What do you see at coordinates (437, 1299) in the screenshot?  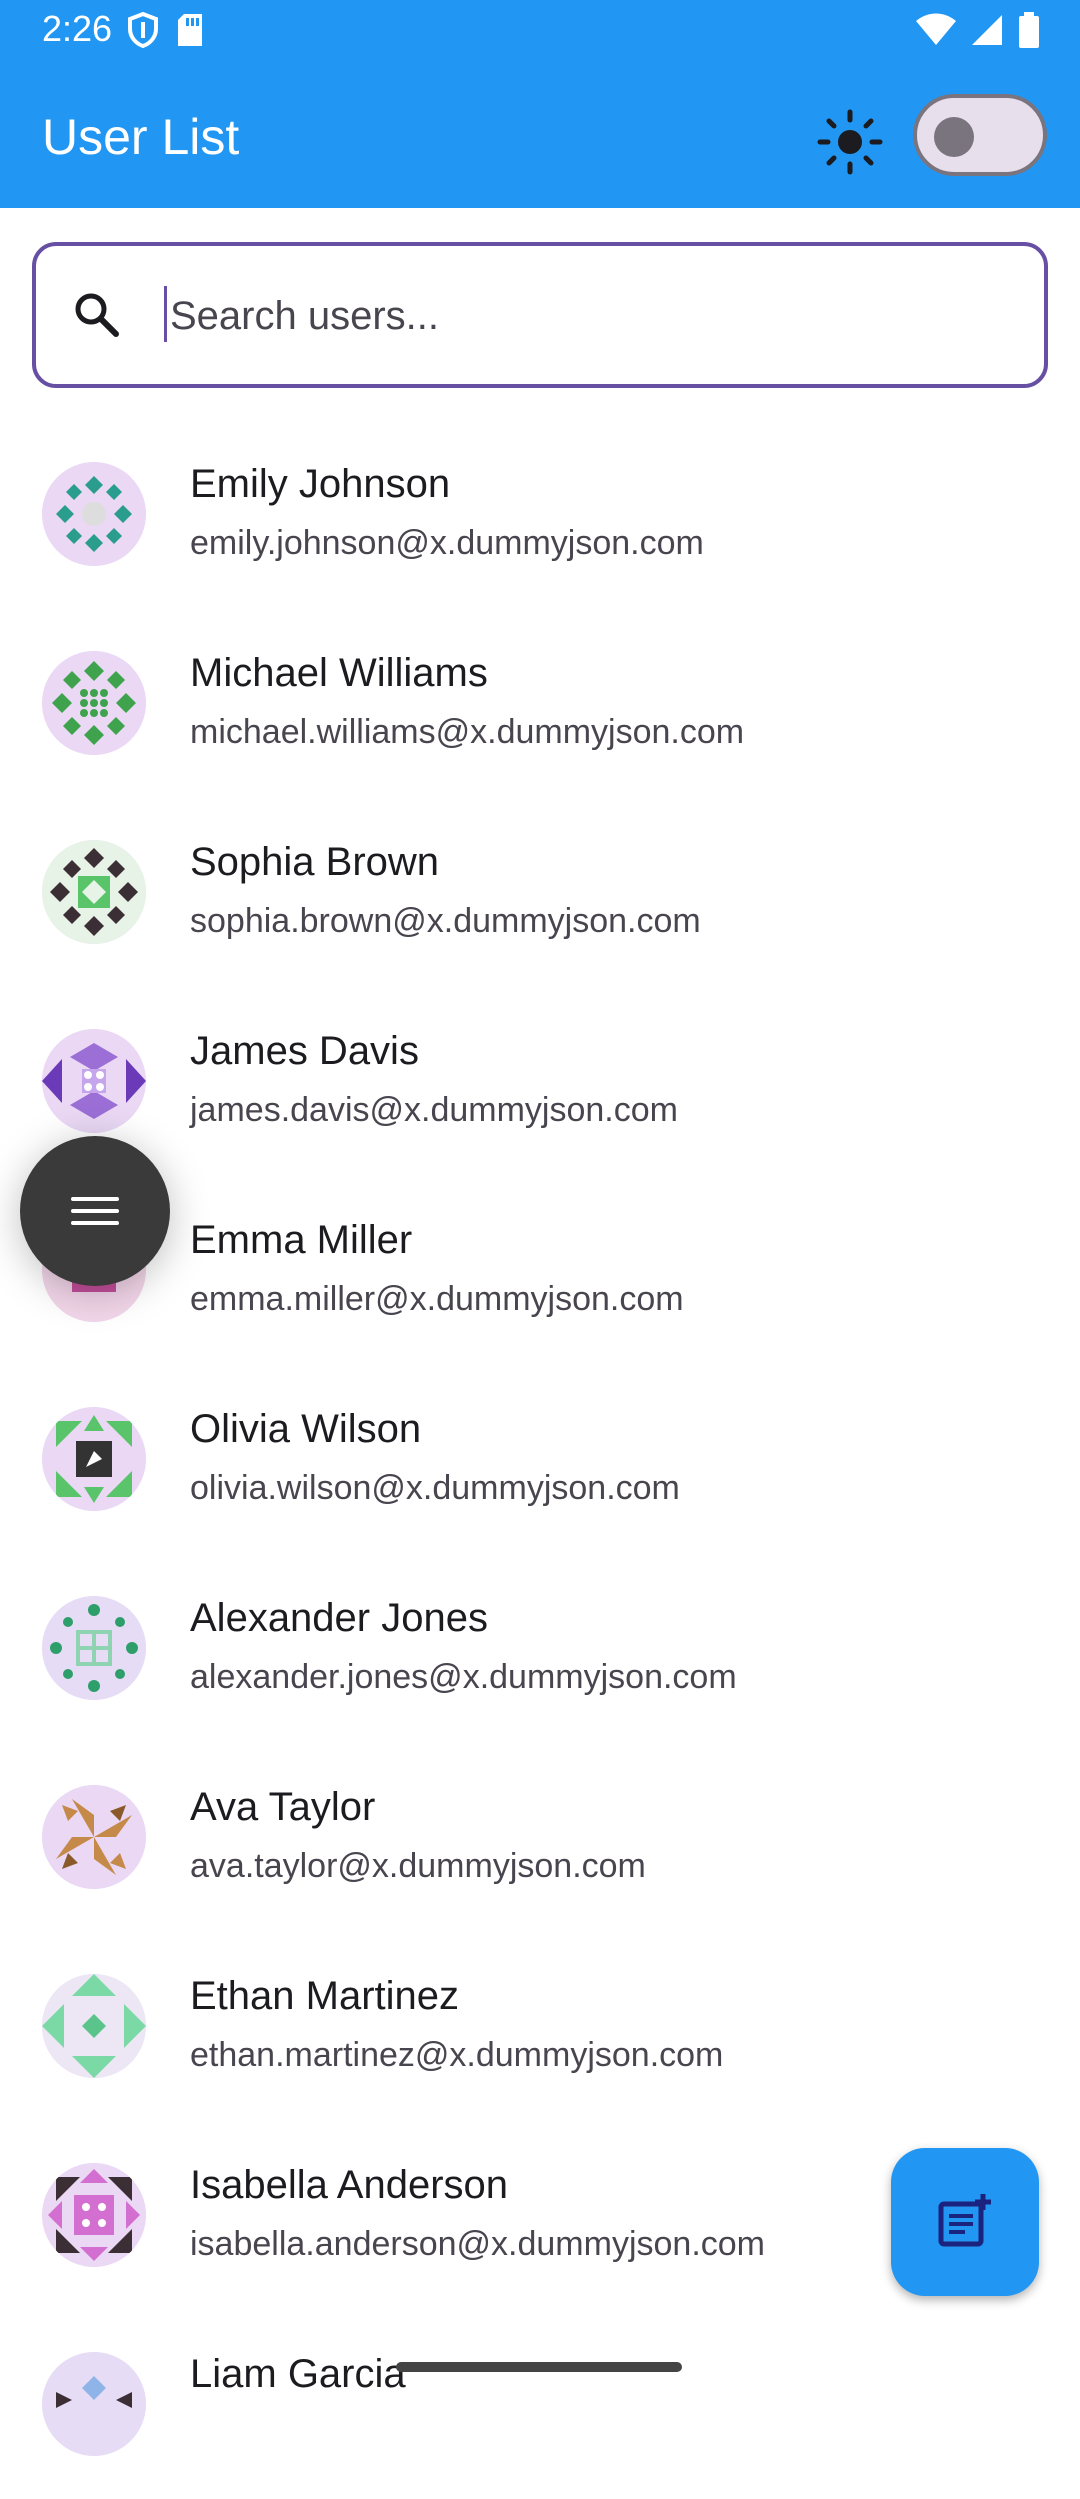 I see `user-email: emma.miller@x.dummyjson.com` at bounding box center [437, 1299].